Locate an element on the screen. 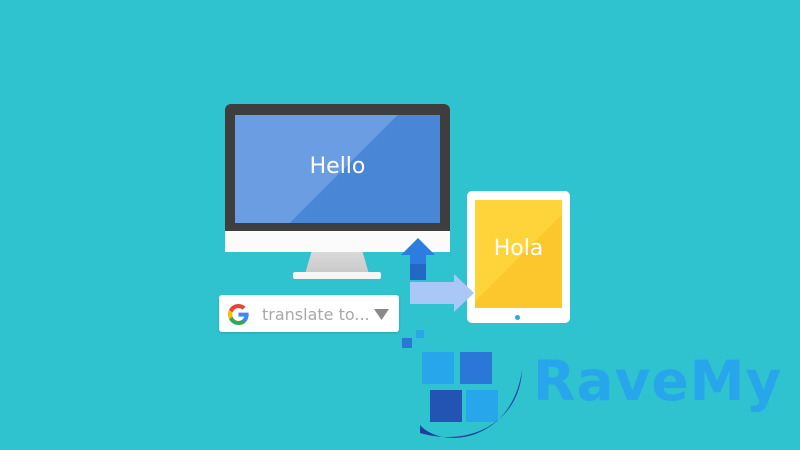 The image size is (800, 450). sync-arrows-icon is located at coordinates (437, 275).